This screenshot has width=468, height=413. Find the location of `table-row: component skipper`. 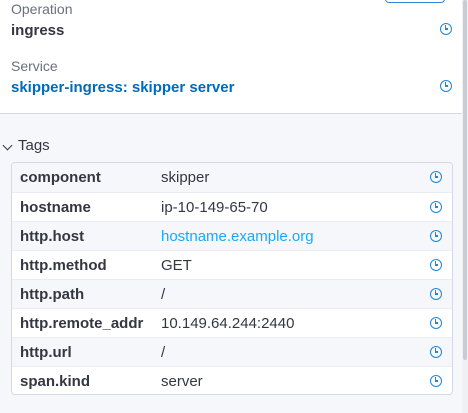

table-row: component skipper is located at coordinates (232, 177).